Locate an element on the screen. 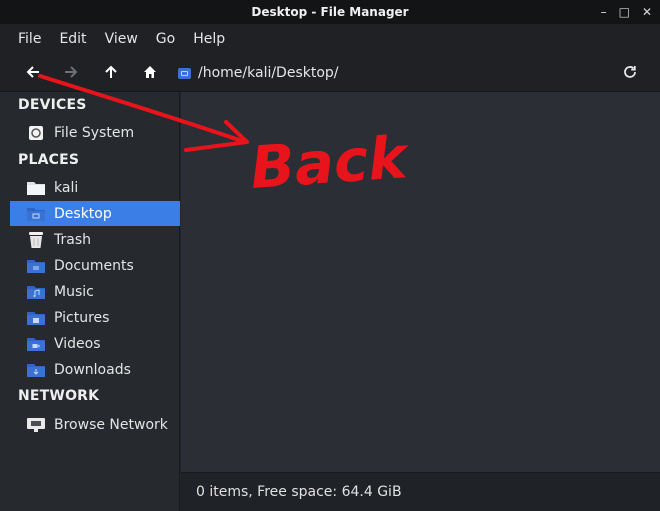 The height and width of the screenshot is (511, 660). forward-button is located at coordinates (71, 72).